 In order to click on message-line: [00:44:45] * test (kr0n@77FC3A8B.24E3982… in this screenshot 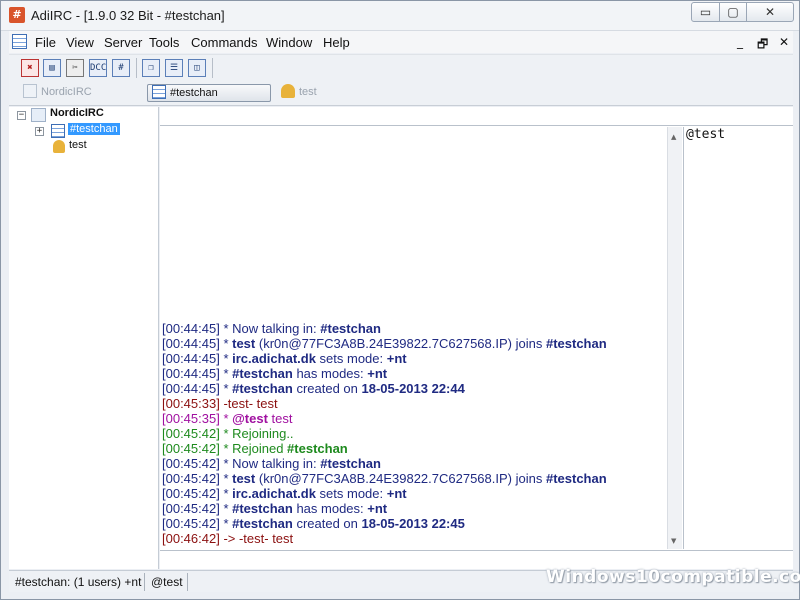, I will do `click(384, 343)`.